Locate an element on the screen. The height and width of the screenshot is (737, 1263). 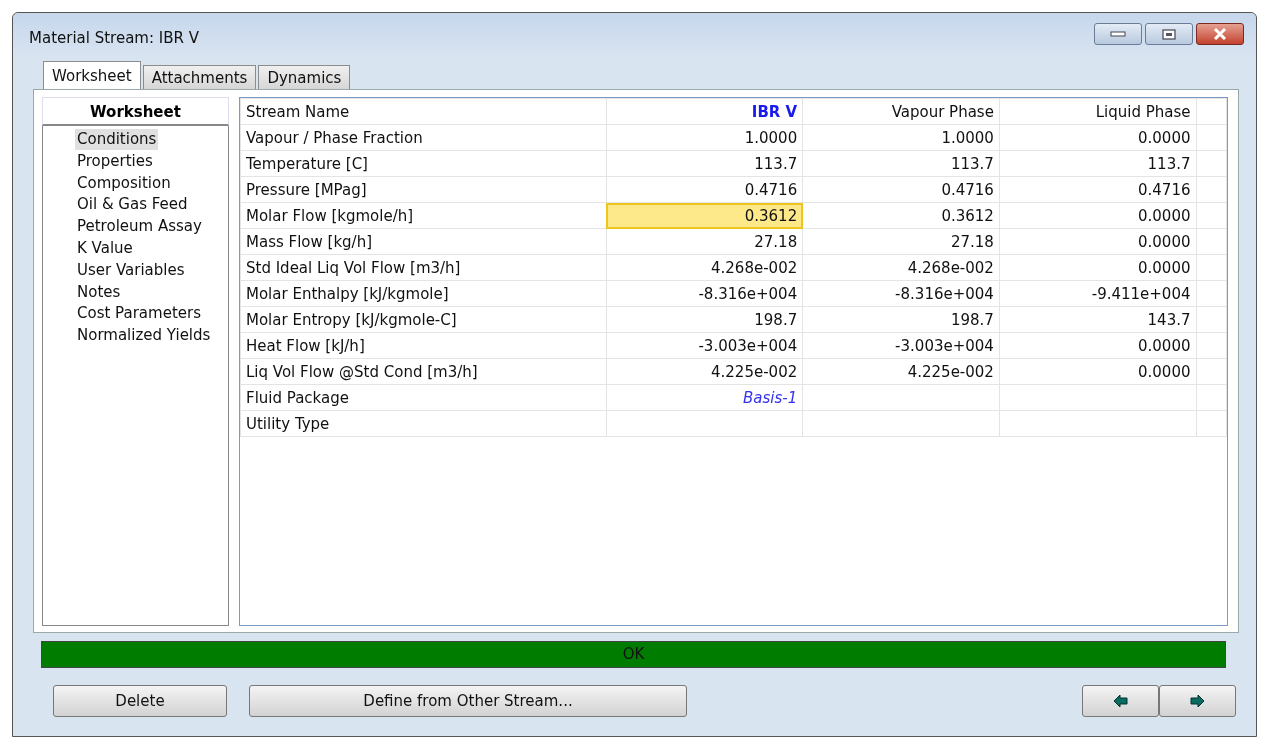
row-label: Fluid Package is located at coordinates (423, 397).